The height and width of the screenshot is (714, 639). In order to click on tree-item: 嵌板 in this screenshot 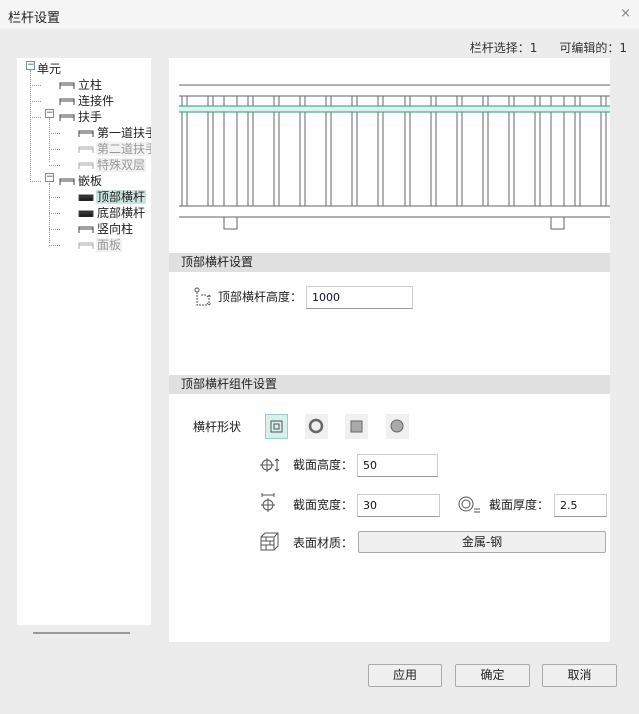, I will do `click(66, 181)`.